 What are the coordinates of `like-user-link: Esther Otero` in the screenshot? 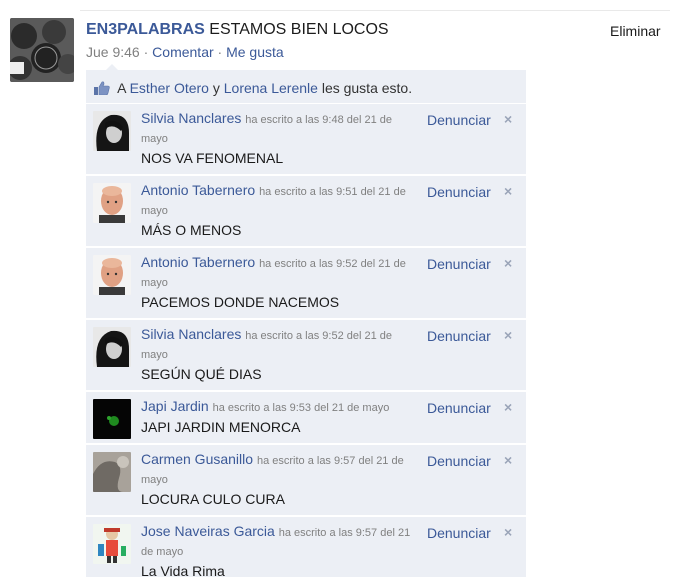 It's located at (169, 88).